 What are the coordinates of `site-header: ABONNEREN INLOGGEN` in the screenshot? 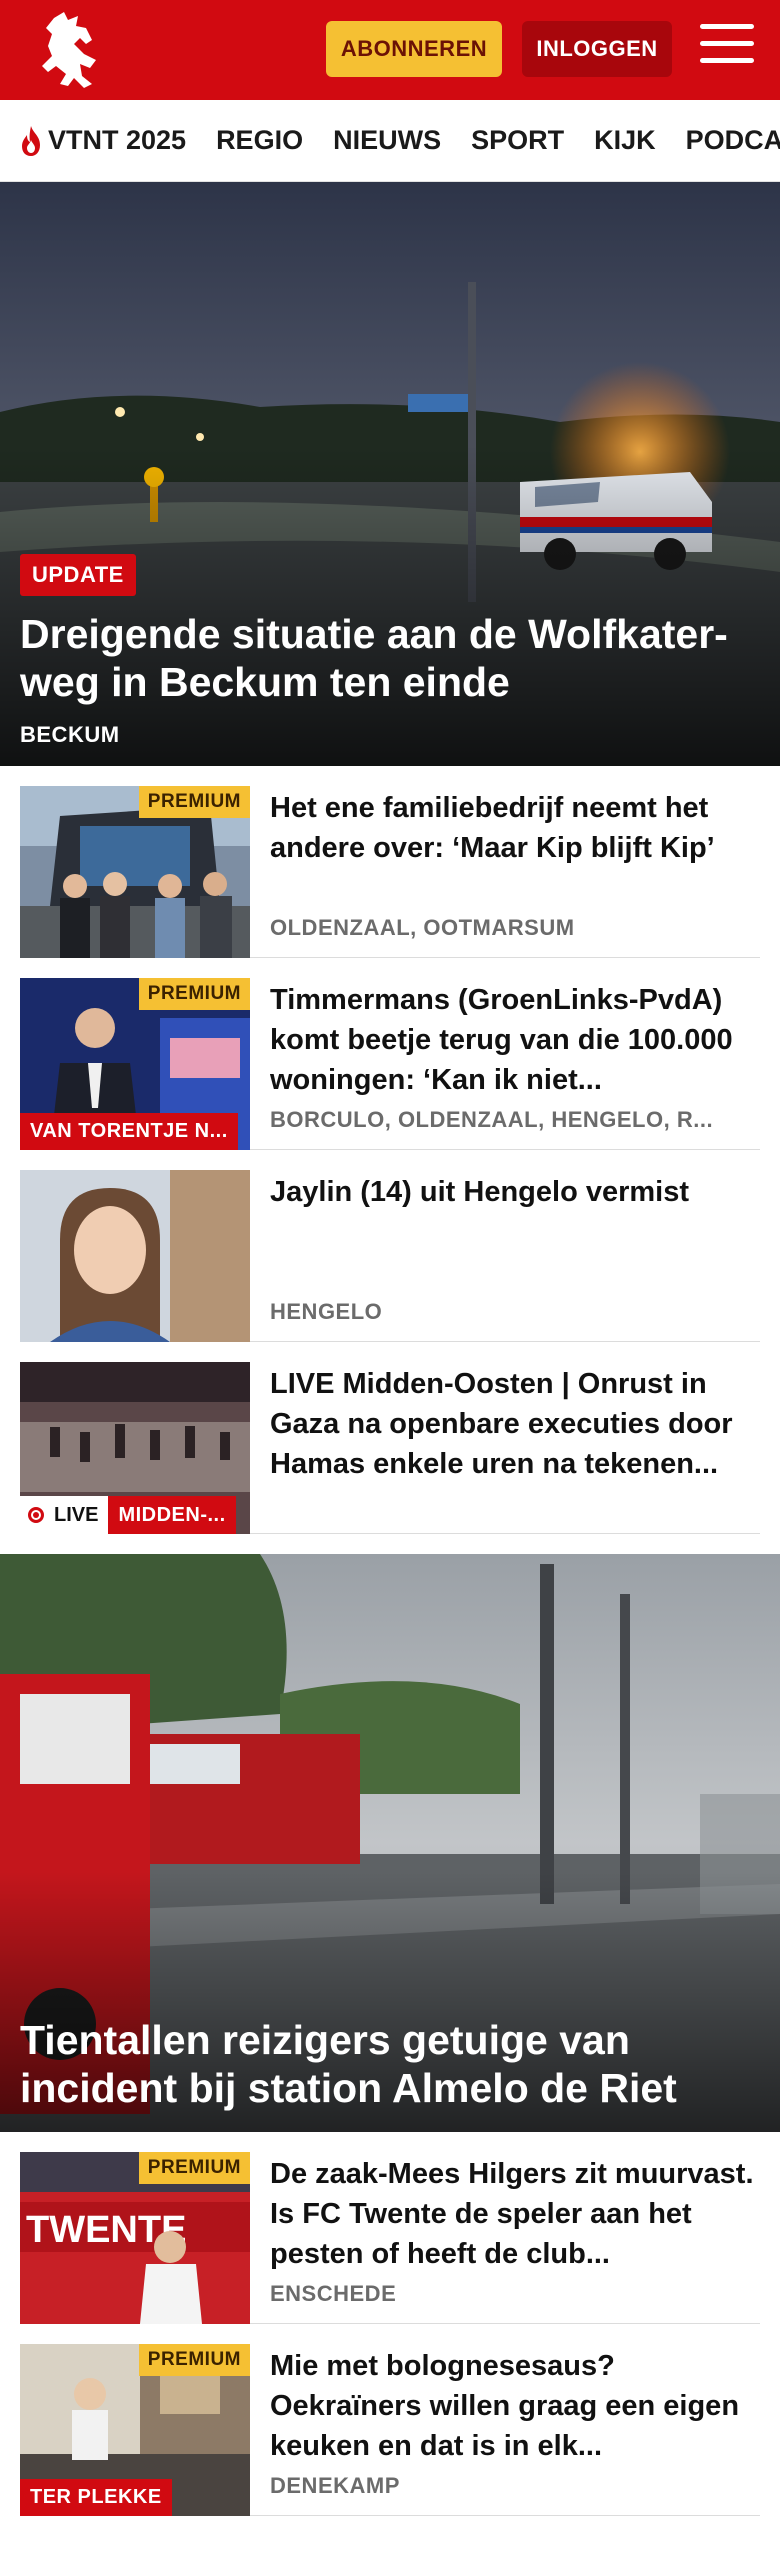 It's located at (390, 50).